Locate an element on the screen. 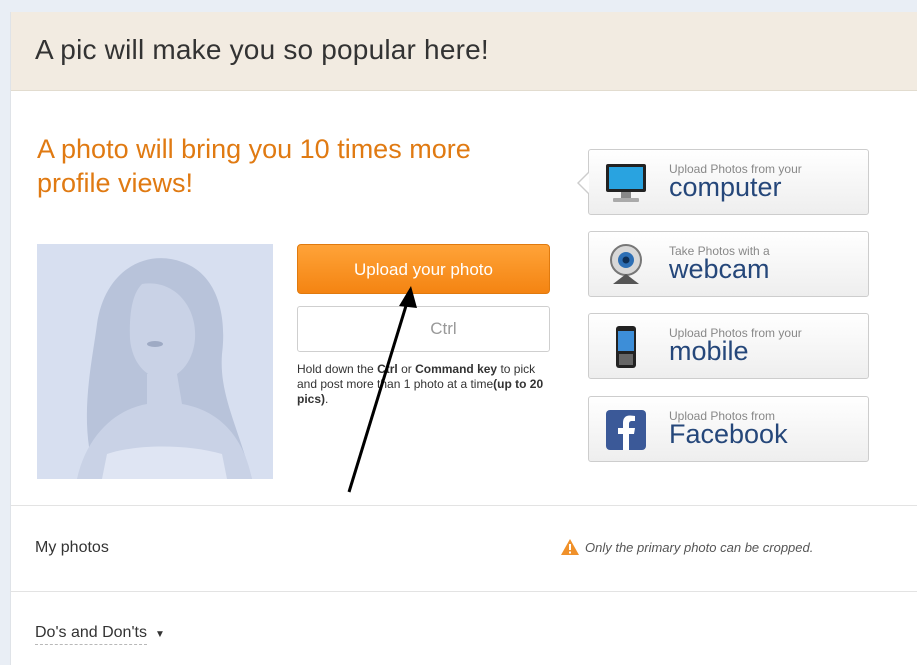  option-title: Facebook is located at coordinates (728, 434).